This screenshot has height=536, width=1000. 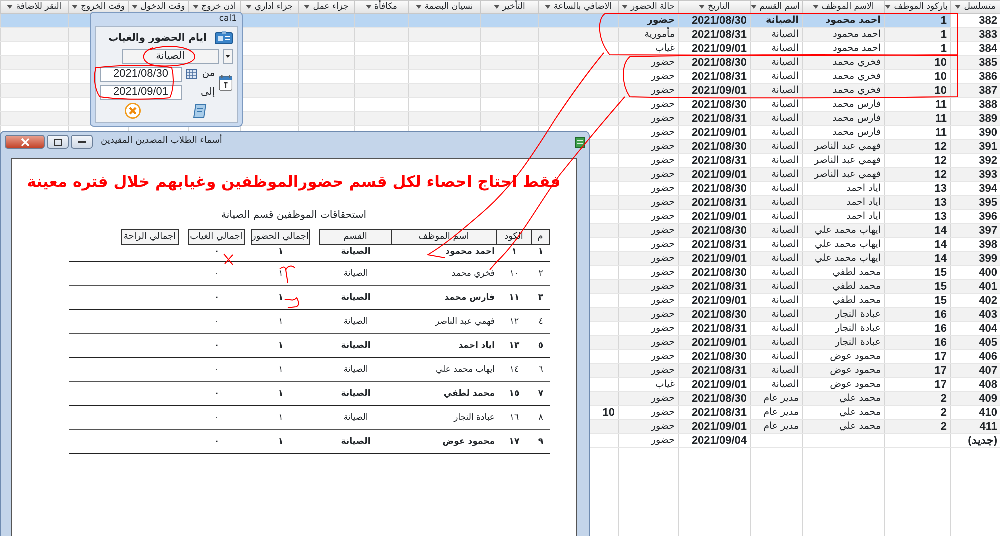 What do you see at coordinates (917, 231) in the screenshot?
I see `table-cell: 14` at bounding box center [917, 231].